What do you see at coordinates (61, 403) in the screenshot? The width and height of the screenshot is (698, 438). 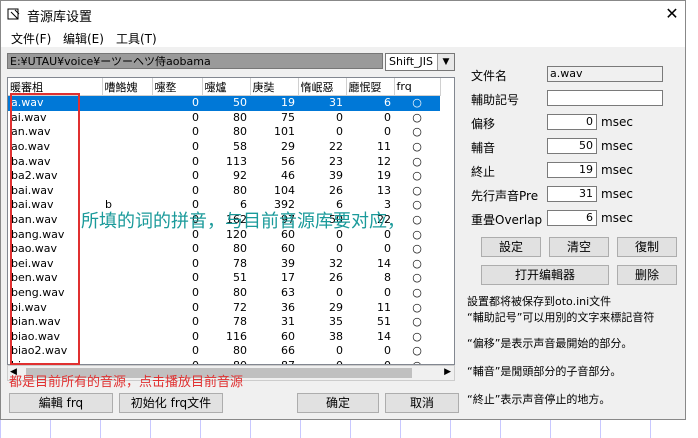 I see `edit-frq-button: 編輯 frq` at bounding box center [61, 403].